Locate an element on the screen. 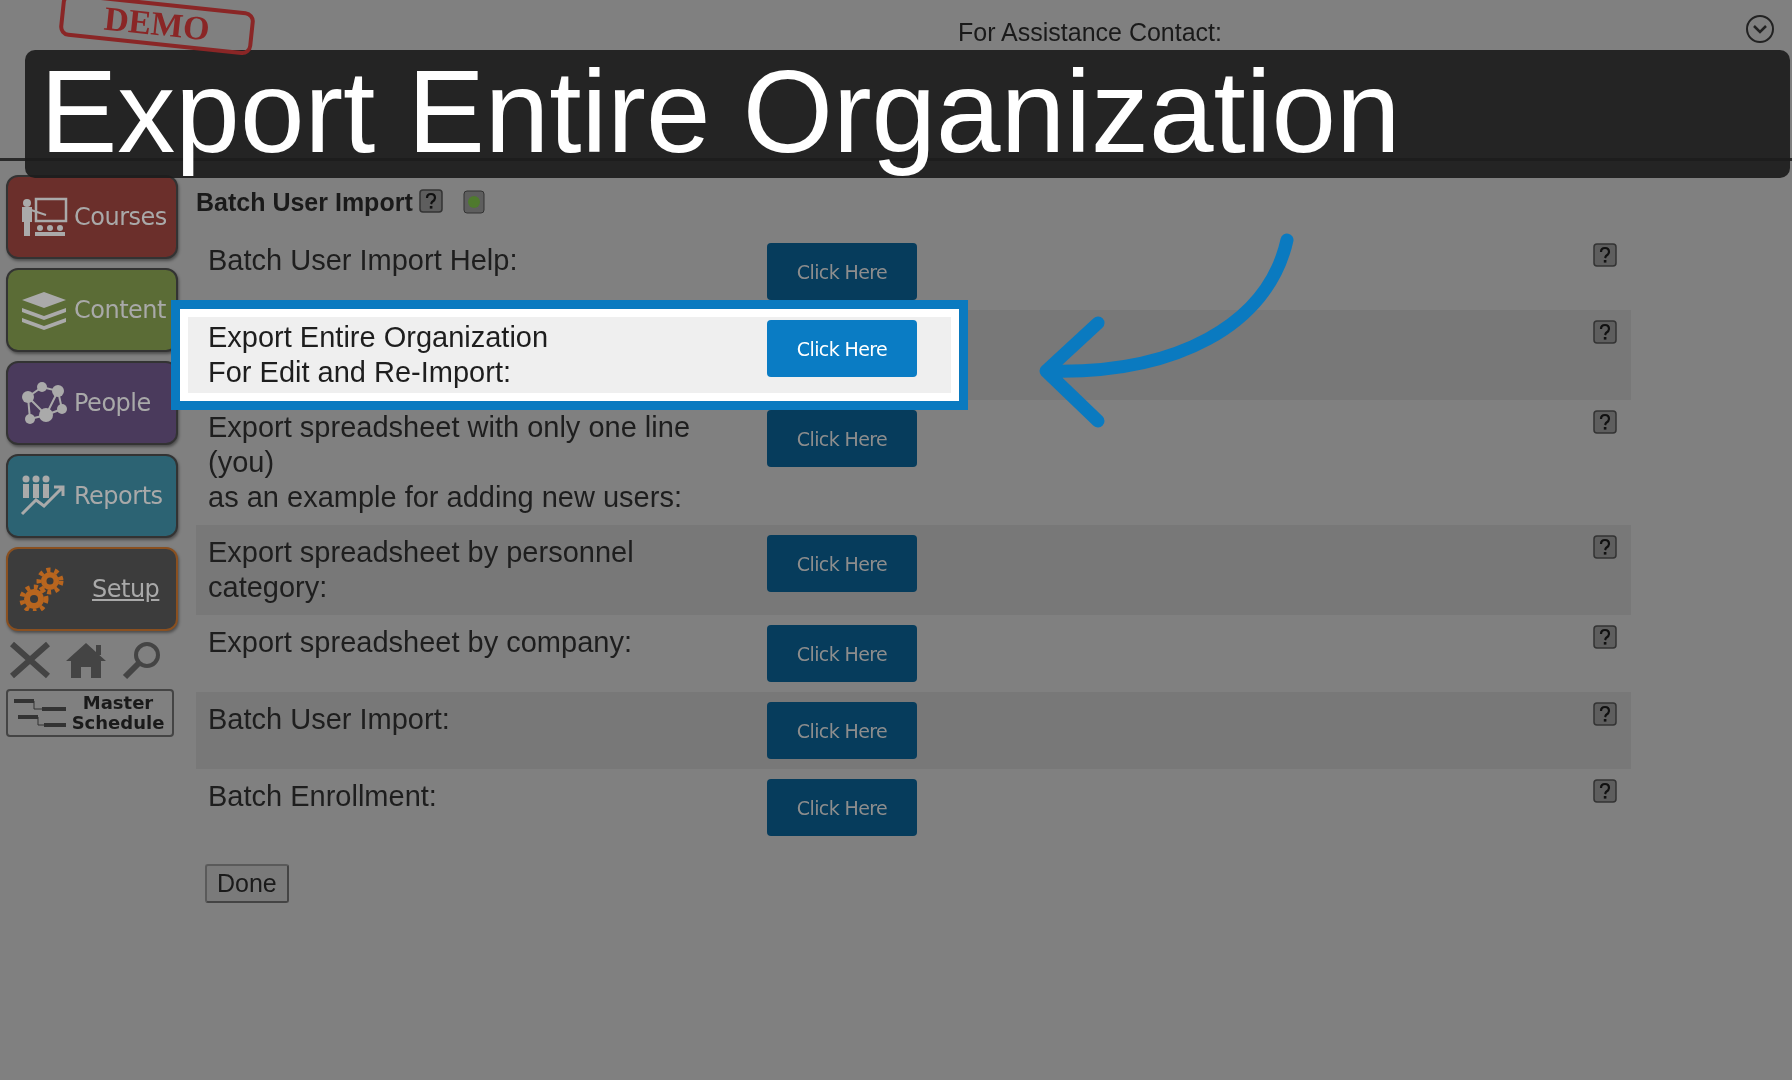  chart-icon is located at coordinates (43, 496).